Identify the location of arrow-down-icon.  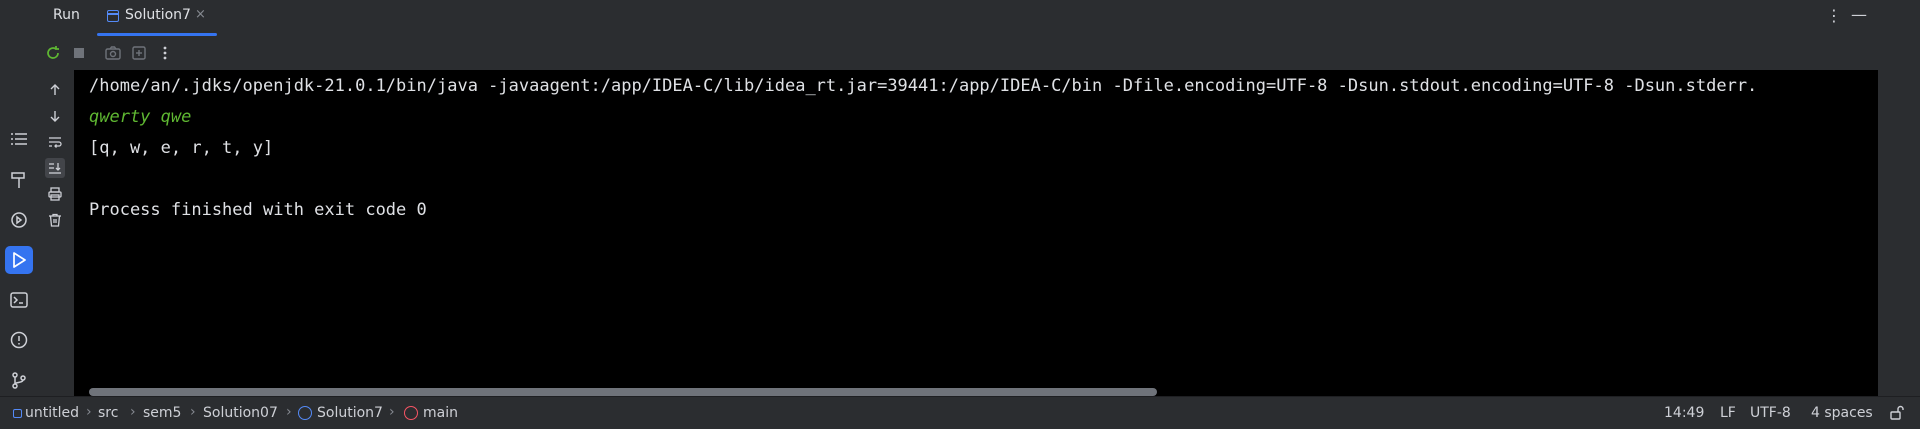
(55, 116).